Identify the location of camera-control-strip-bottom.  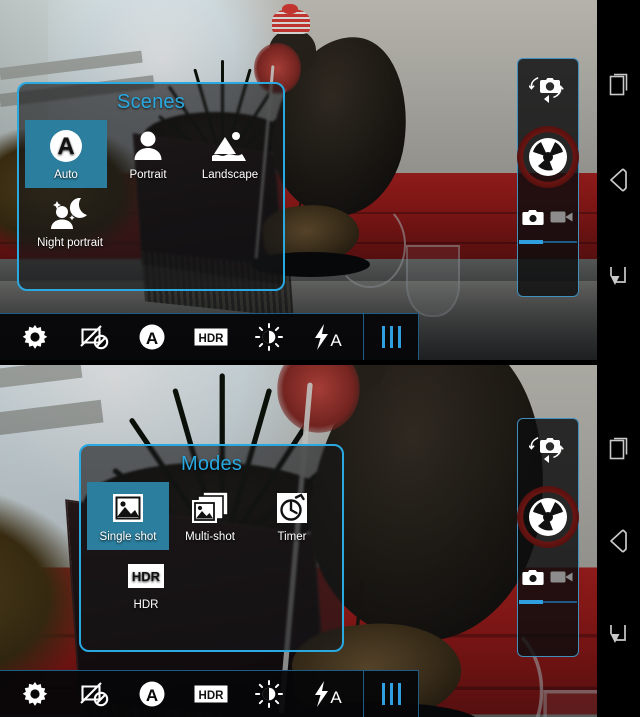
(548, 537).